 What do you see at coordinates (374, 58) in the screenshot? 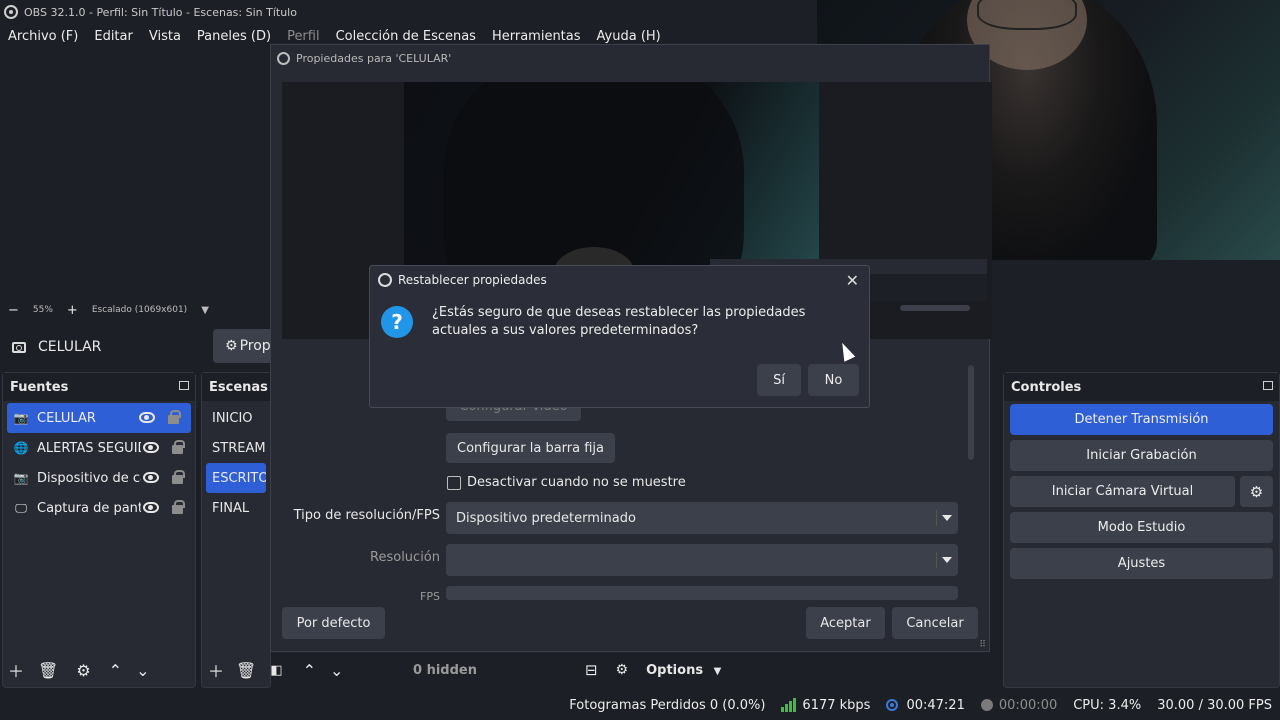
I see `properties-title: Propiedades para 'CELULAR'` at bounding box center [374, 58].